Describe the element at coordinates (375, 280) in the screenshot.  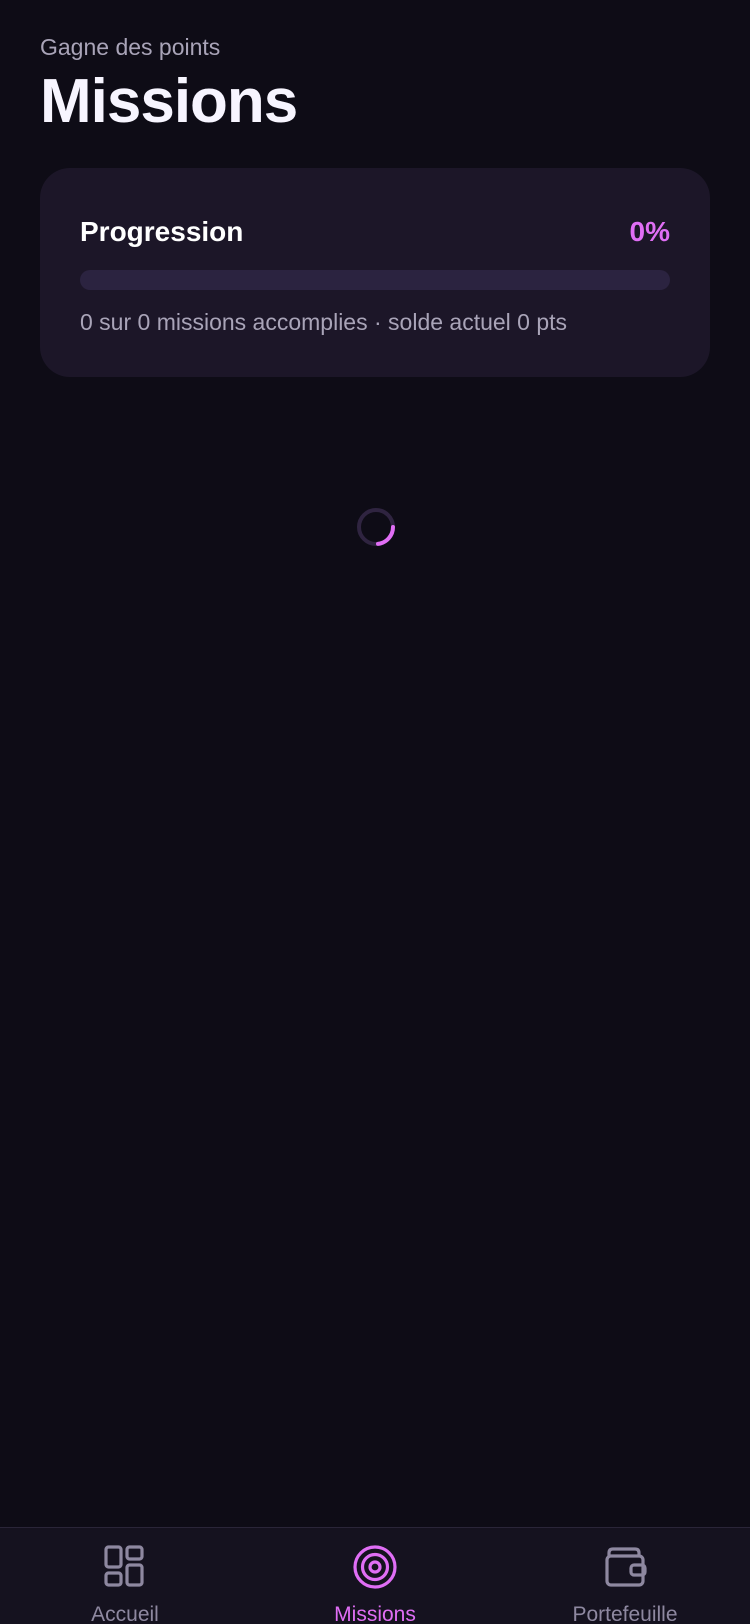
I see `progress-bar` at that location.